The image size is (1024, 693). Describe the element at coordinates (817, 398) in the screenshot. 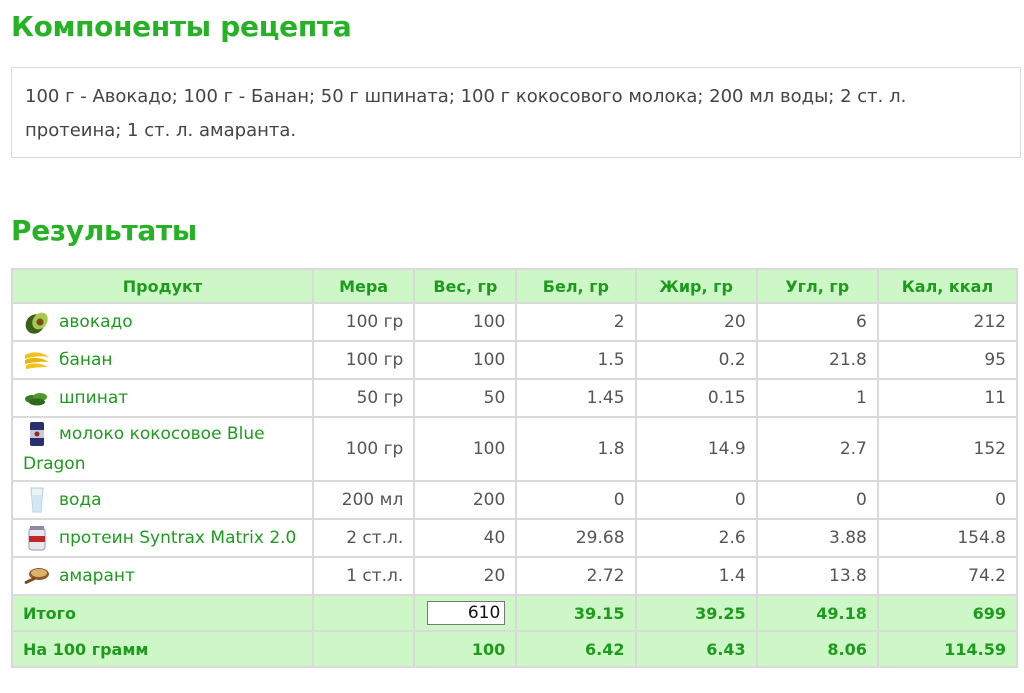

I see `carbs-cell: 1` at that location.